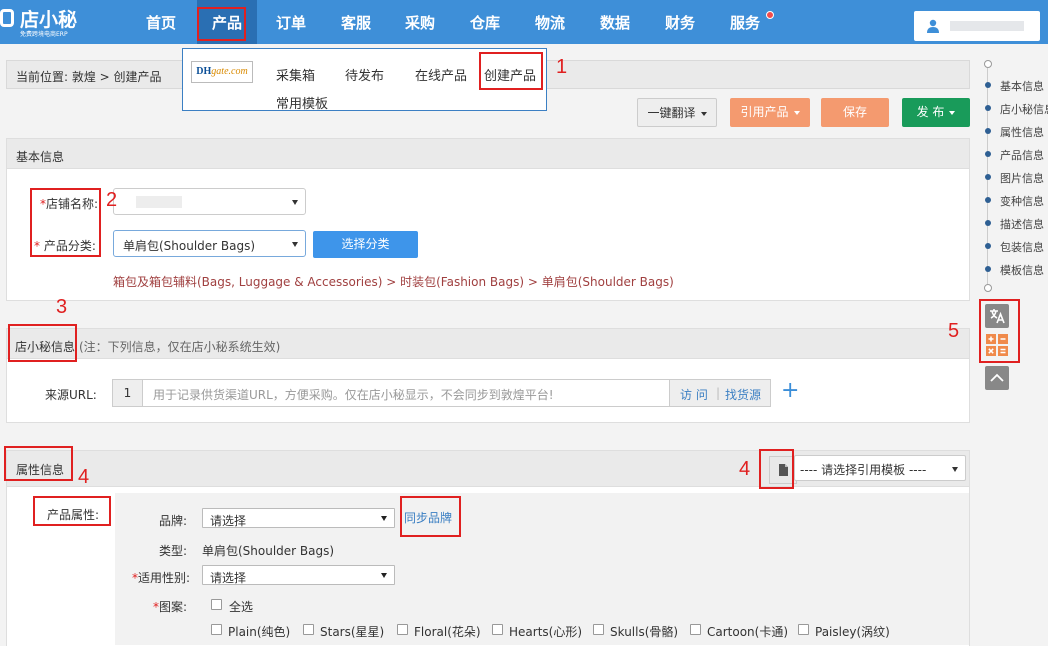 This screenshot has height=646, width=1048. I want to click on annotation-box-attribute-title, so click(38, 463).